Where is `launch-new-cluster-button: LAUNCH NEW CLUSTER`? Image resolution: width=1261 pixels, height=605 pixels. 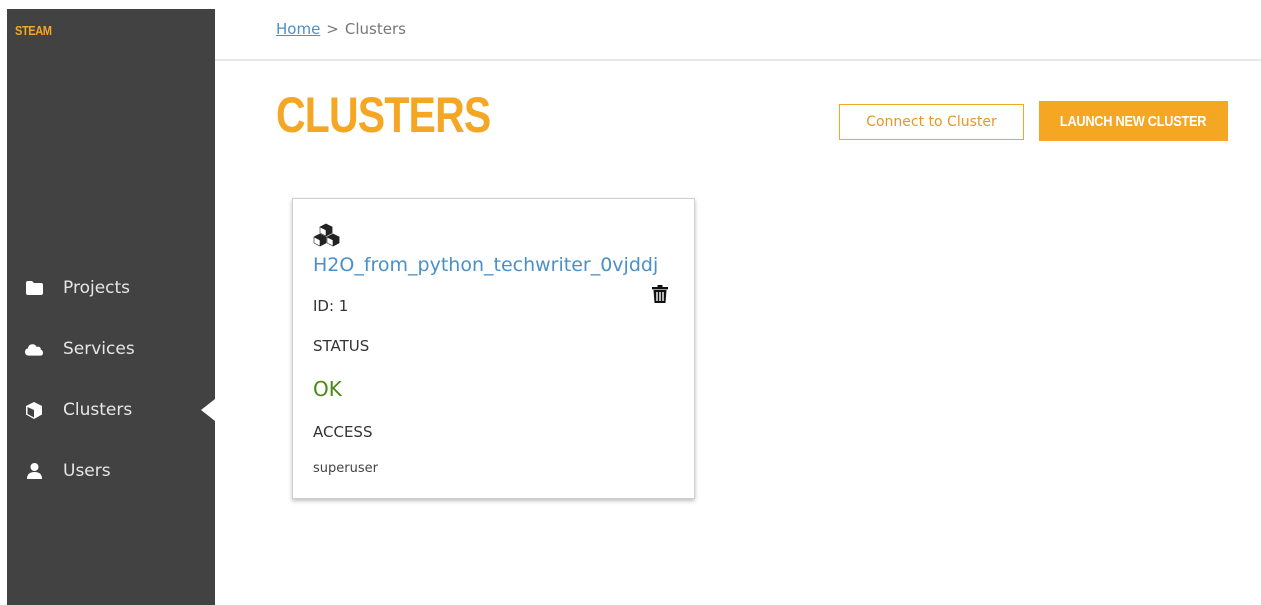 launch-new-cluster-button: LAUNCH NEW CLUSTER is located at coordinates (1133, 121).